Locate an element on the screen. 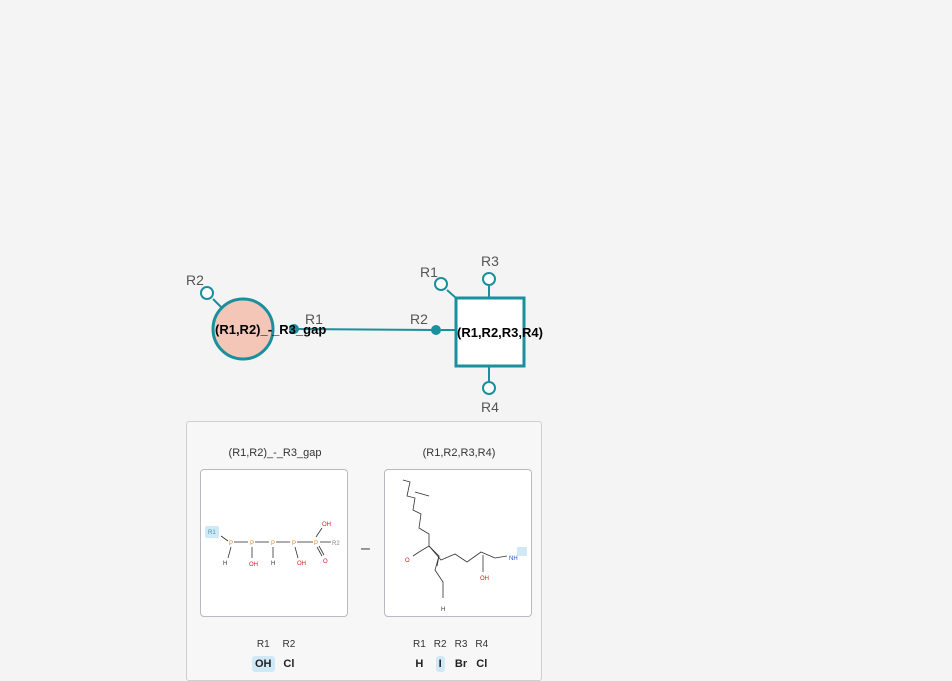 The image size is (952, 681). node-square-r1r2r3r4: R1 R3 R2 R4 (R1,R2,R3,R4) is located at coordinates (476, 334).